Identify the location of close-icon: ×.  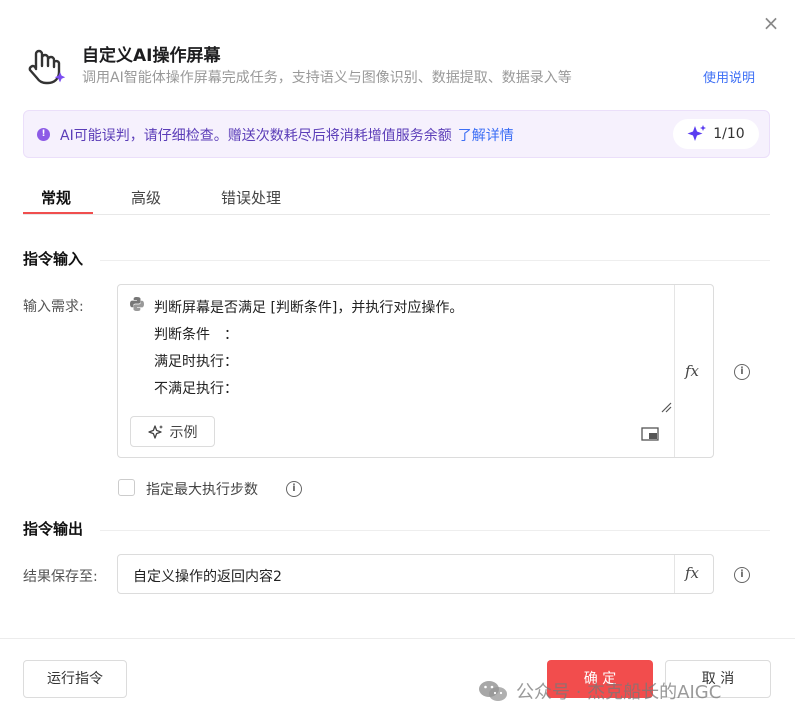
(771, 23).